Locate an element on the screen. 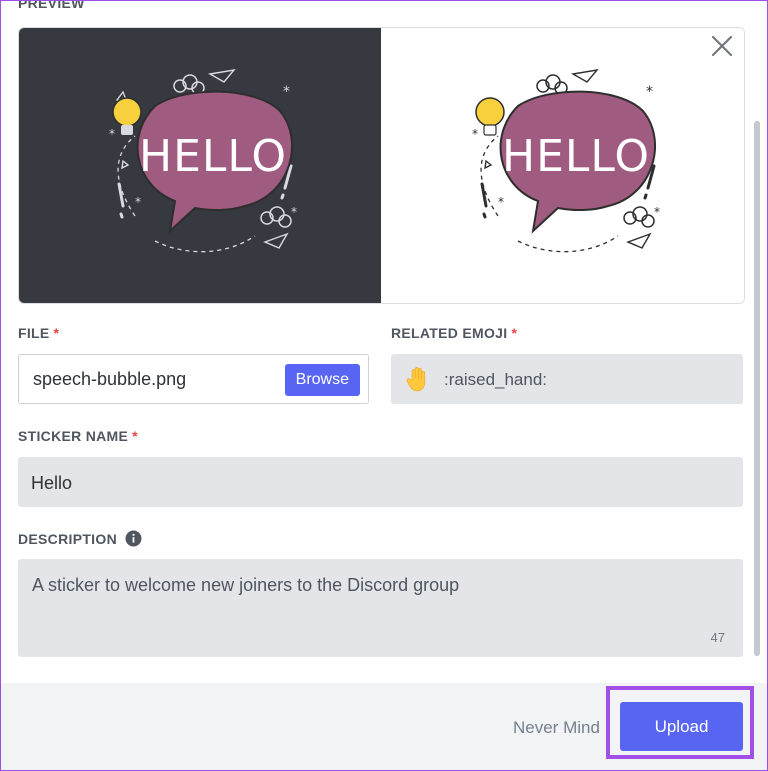 Image resolution: width=768 pixels, height=771 pixels. sticker-text-dark: HELLO is located at coordinates (213, 156).